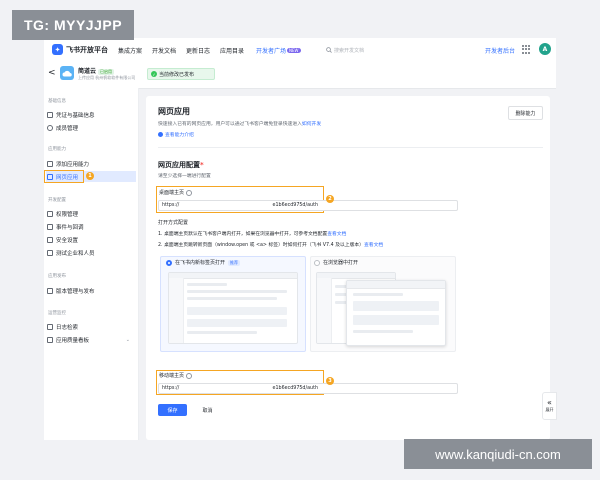  What do you see at coordinates (67, 240) in the screenshot?
I see `sidebar-item-label: 安全设置` at bounding box center [67, 240].